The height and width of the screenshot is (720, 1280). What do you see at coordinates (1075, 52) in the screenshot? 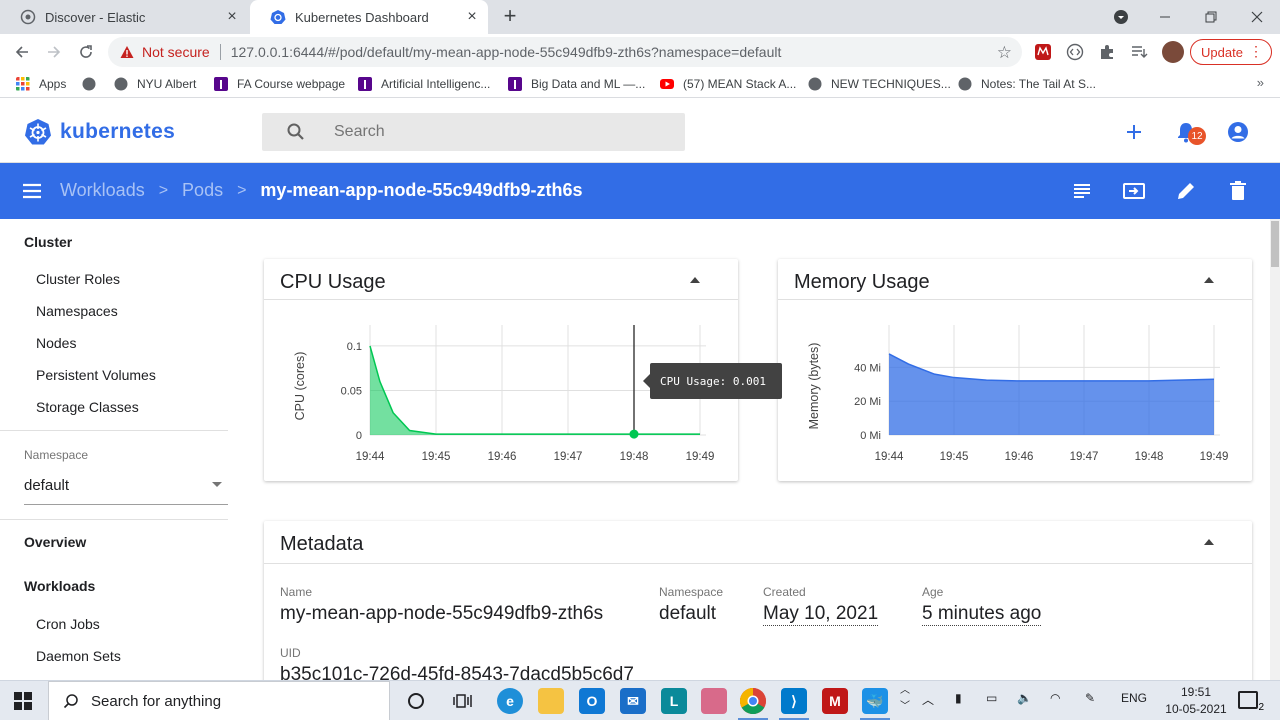
I see `code-extension-icon` at bounding box center [1075, 52].